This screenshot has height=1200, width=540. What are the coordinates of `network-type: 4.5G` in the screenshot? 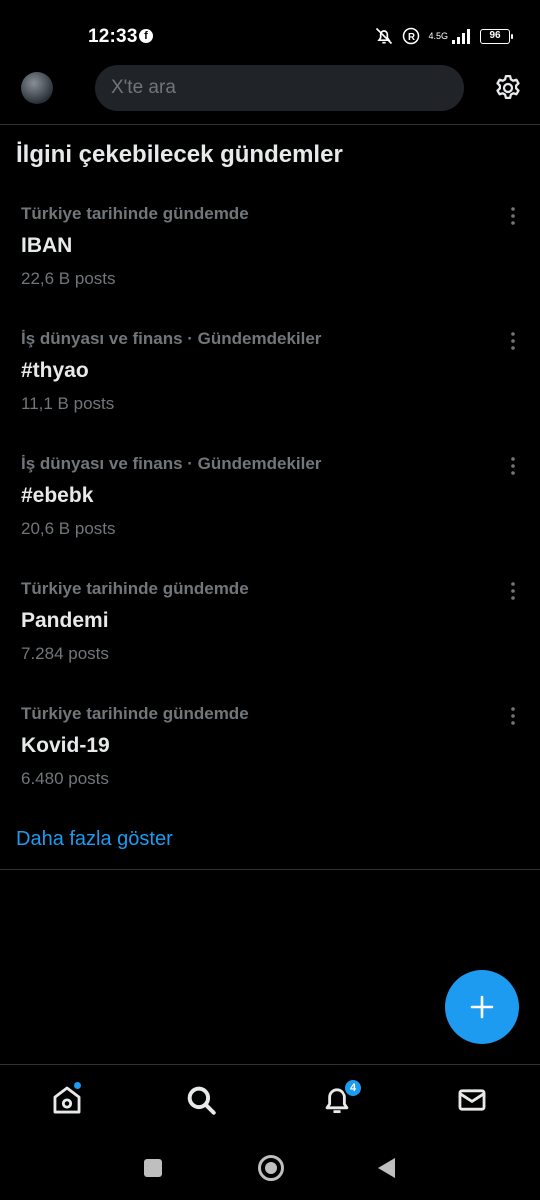 It's located at (438, 35).